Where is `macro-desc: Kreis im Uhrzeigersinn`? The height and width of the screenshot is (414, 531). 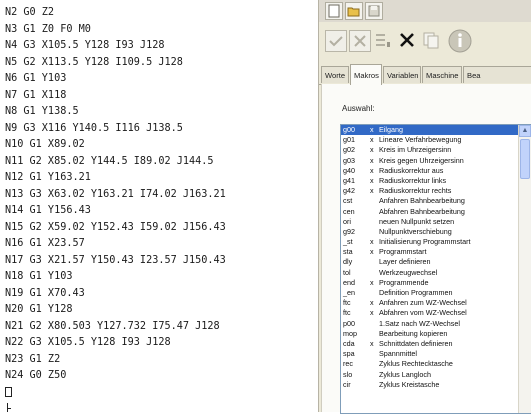
macro-desc: Kreis im Uhrzeigersinn is located at coordinates (415, 150).